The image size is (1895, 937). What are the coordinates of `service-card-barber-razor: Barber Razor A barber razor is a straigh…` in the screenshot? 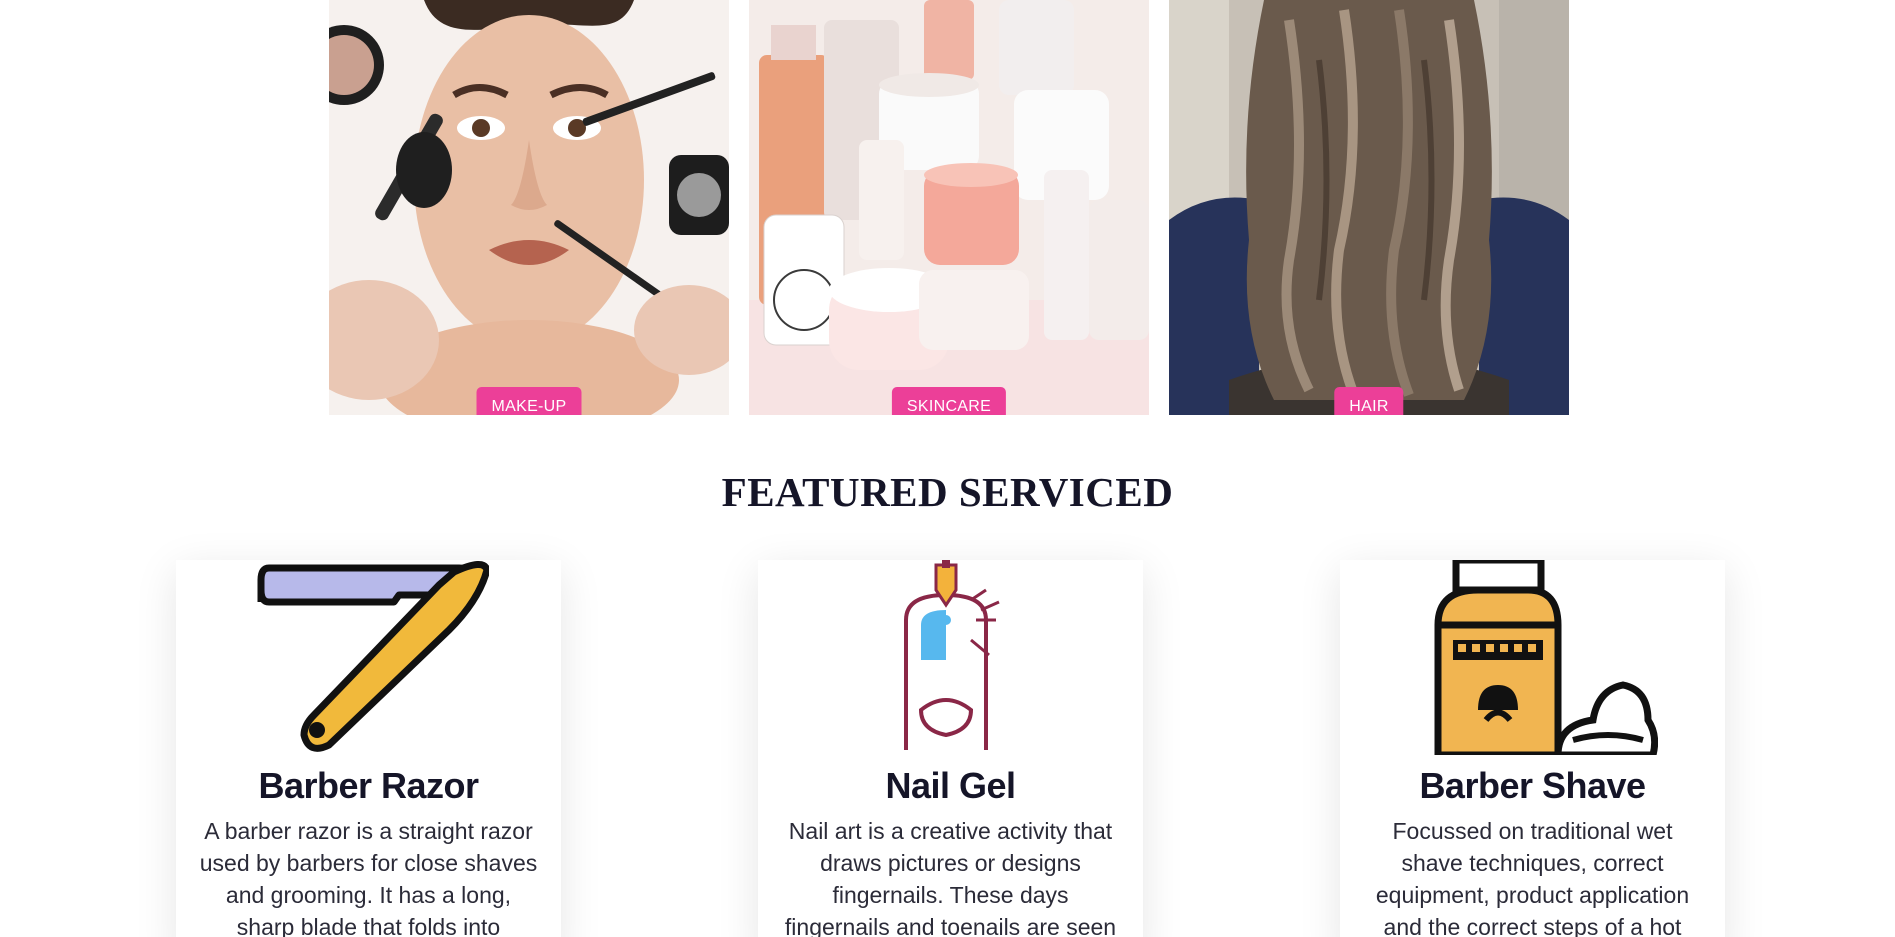 It's located at (368, 748).